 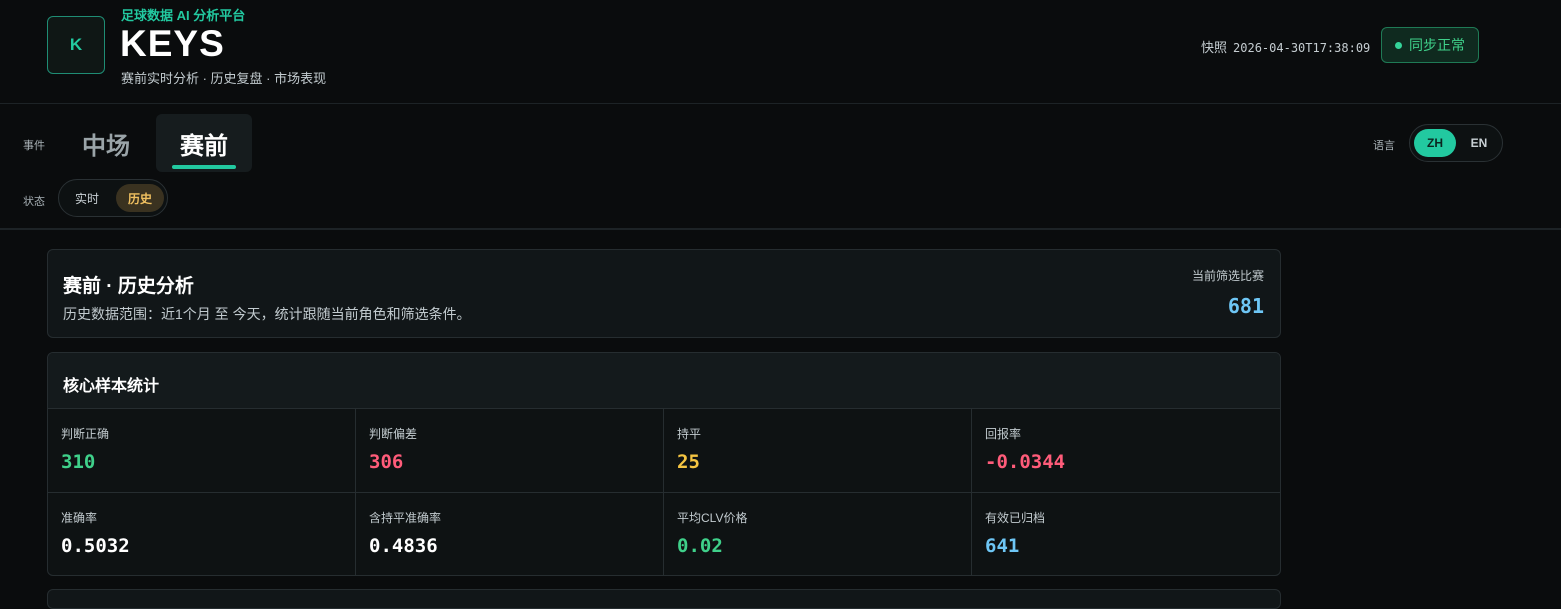 What do you see at coordinates (1214, 47) in the screenshot?
I see `snapshot-label: 快照` at bounding box center [1214, 47].